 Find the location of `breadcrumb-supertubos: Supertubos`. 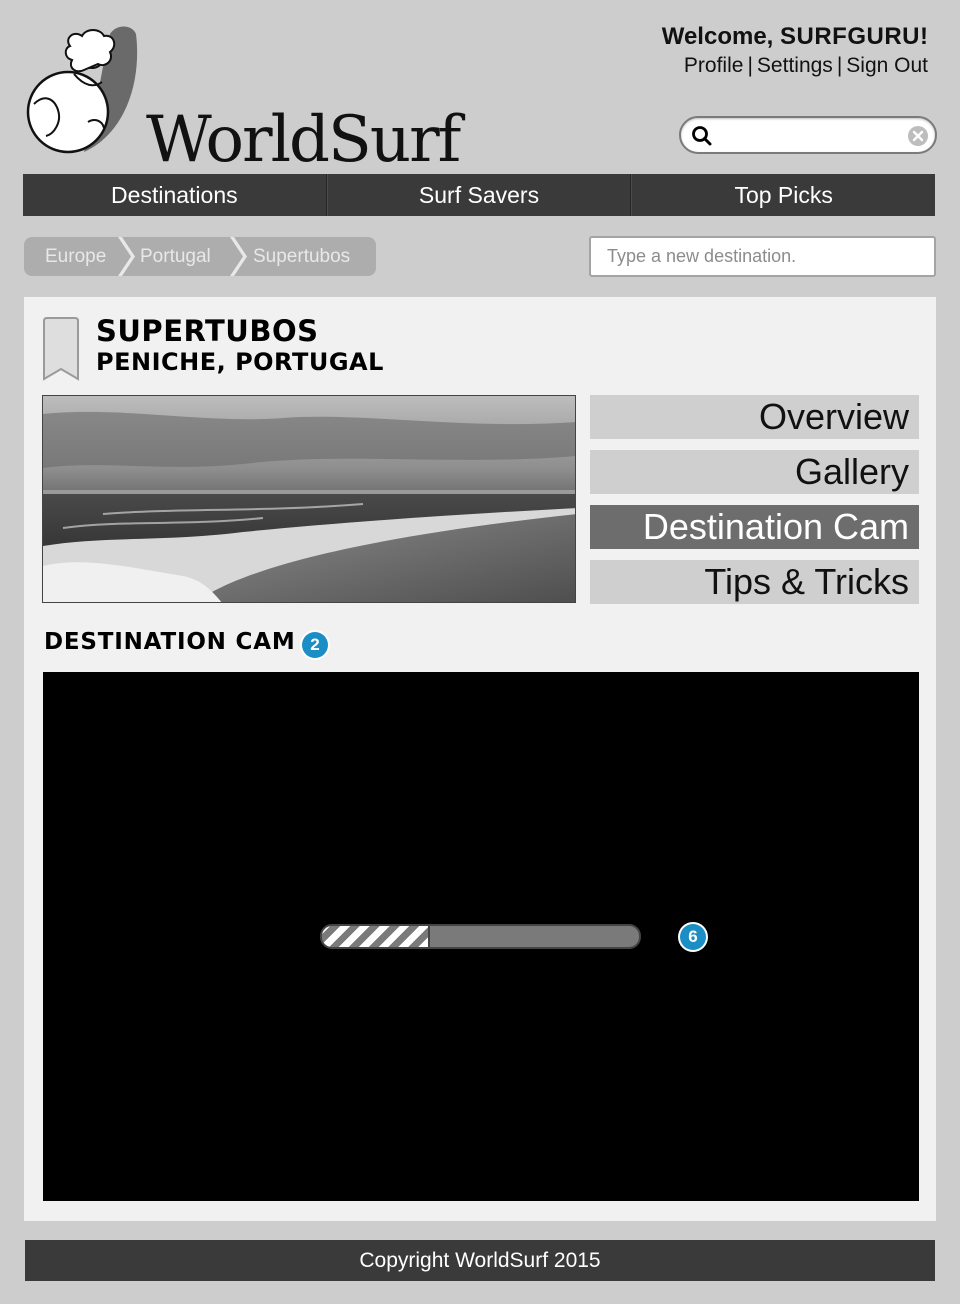

breadcrumb-supertubos: Supertubos is located at coordinates (310, 256).